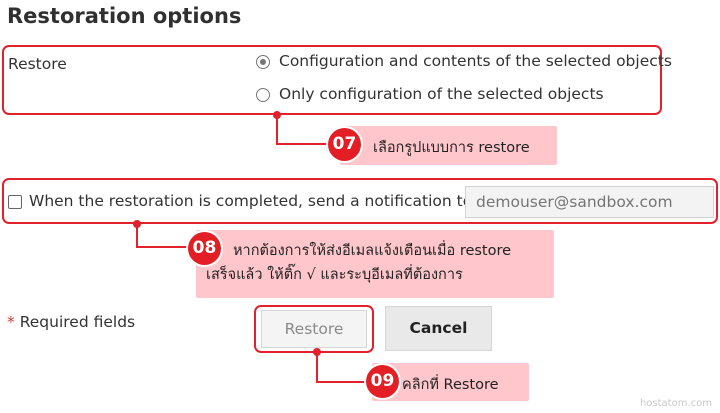  I want to click on callout-07-text: เลือกรูปแบบการ restore, so click(451, 148).